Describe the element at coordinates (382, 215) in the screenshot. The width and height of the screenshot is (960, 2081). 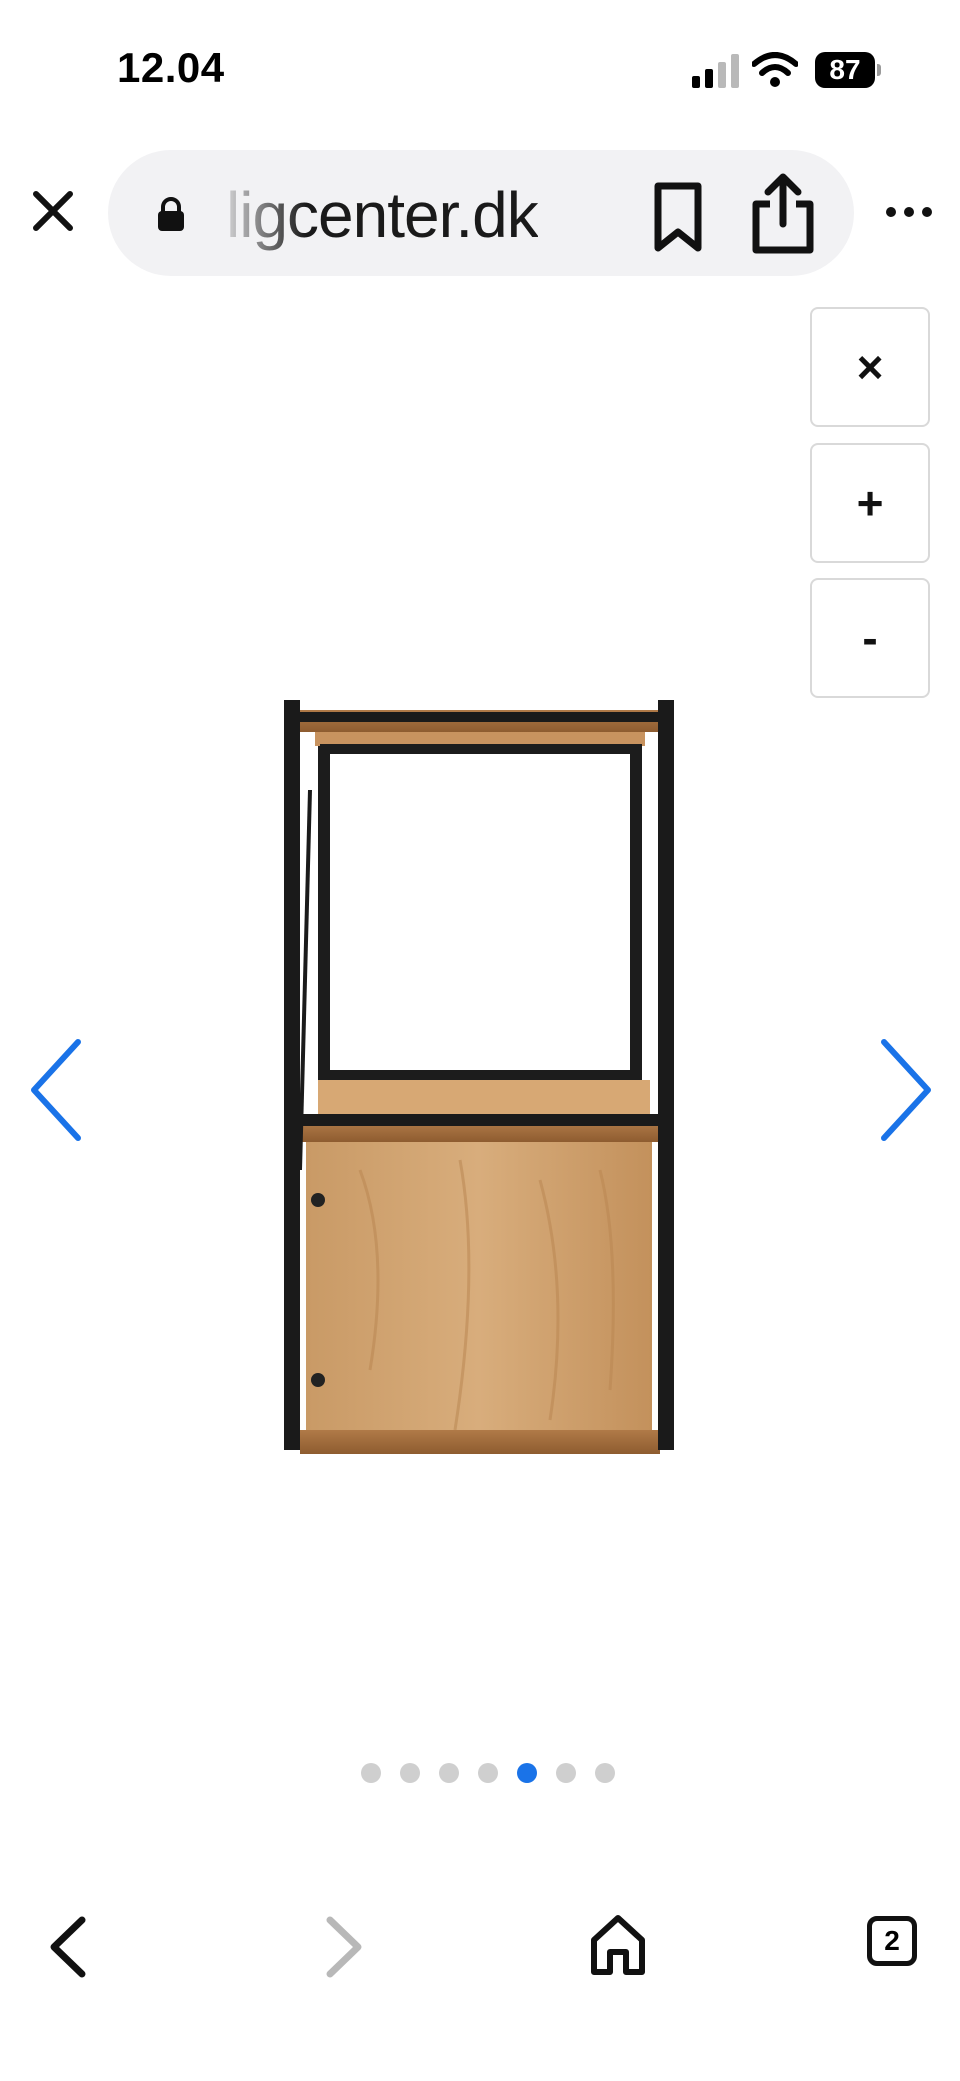
I see `url-text: ligcenter.dk` at that location.